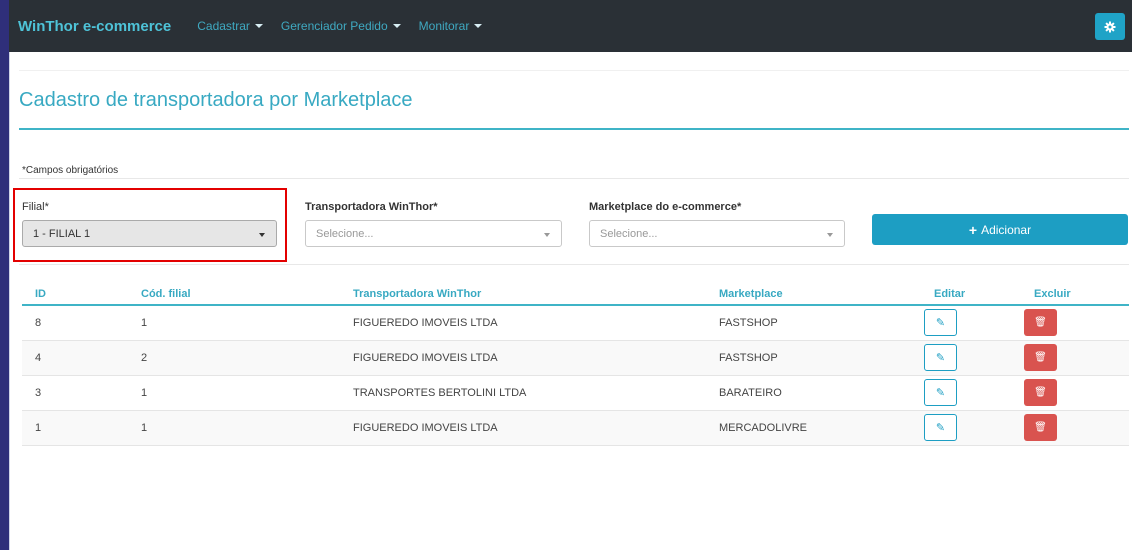 This screenshot has width=1132, height=550. I want to click on nav-menu-cadastrar: Cadastrar, so click(230, 26).